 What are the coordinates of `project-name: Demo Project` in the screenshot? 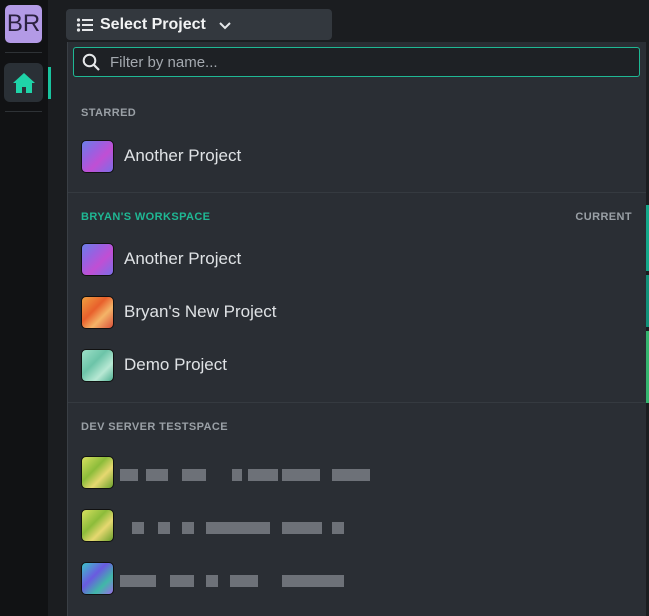 It's located at (175, 364).